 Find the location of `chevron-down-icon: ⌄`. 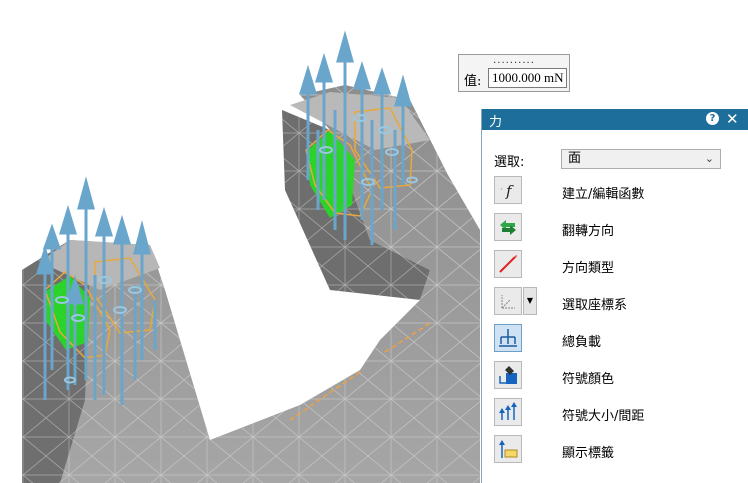

chevron-down-icon: ⌄ is located at coordinates (709, 158).